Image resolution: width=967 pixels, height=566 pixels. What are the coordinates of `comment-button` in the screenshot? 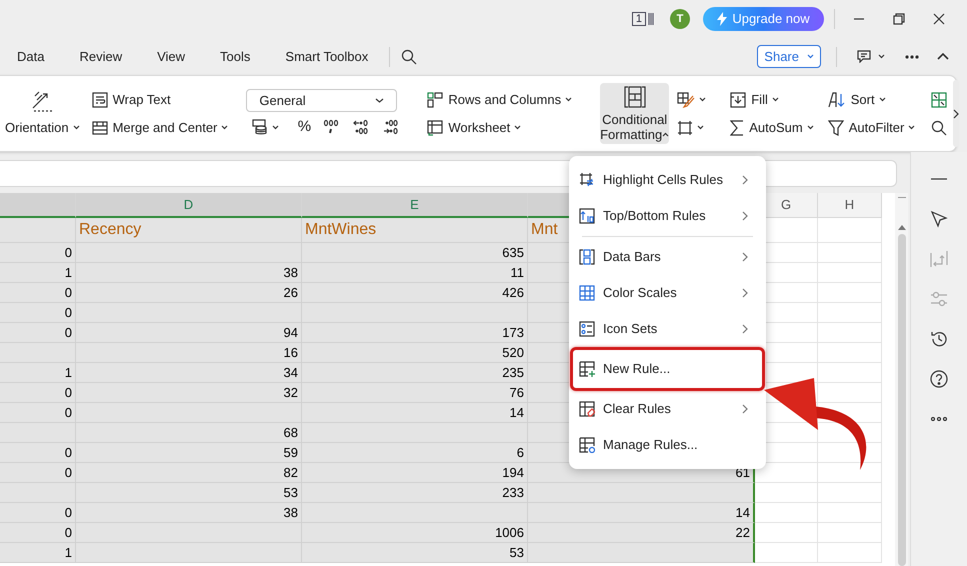 It's located at (871, 56).